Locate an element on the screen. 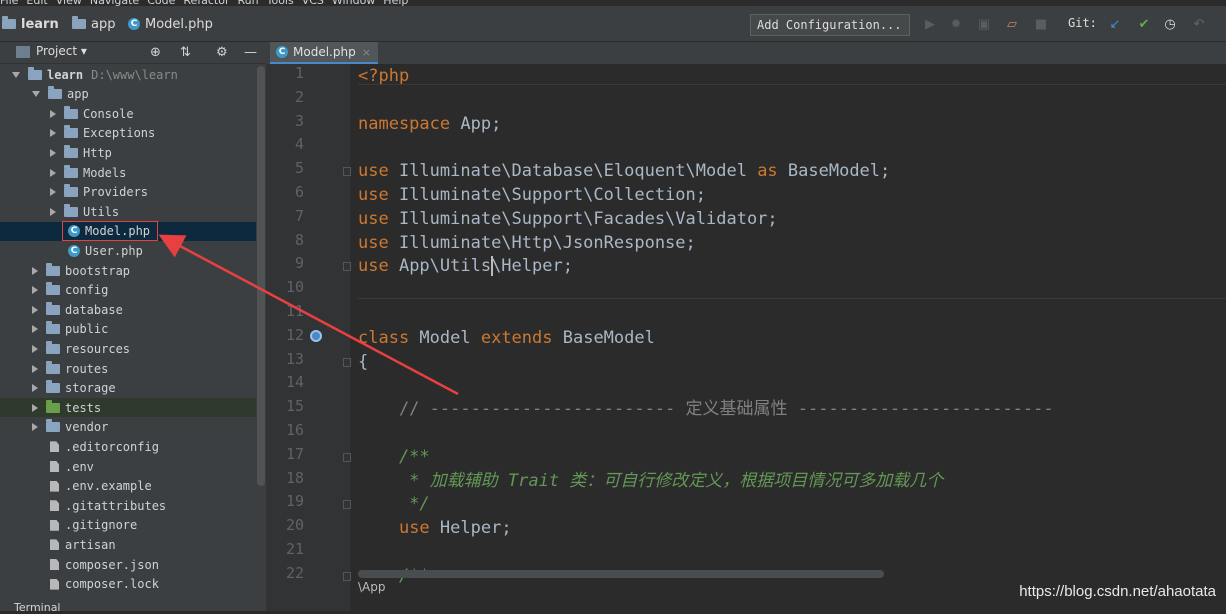  vcs-update-icon: ↙ is located at coordinates (1115, 24).